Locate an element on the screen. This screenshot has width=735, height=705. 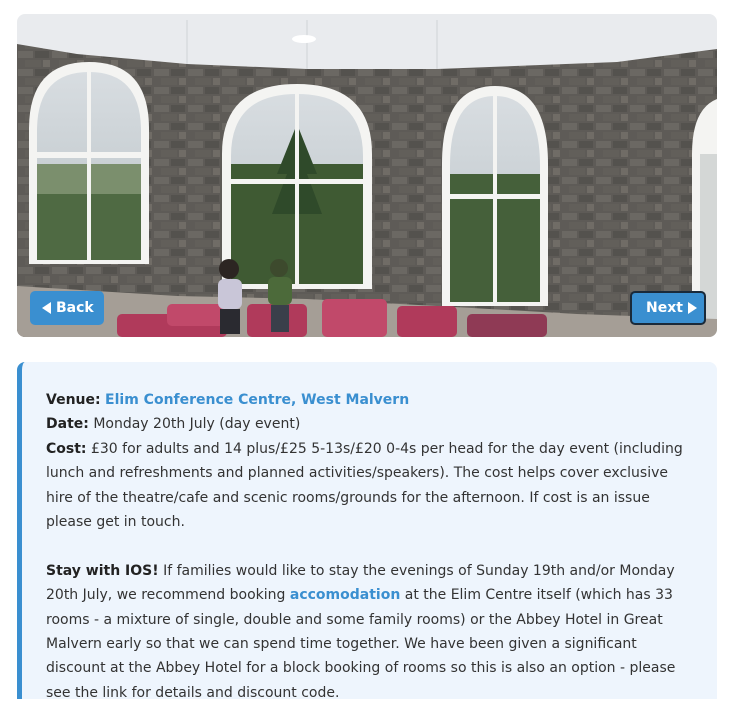
date-label: Date: is located at coordinates (67, 424).